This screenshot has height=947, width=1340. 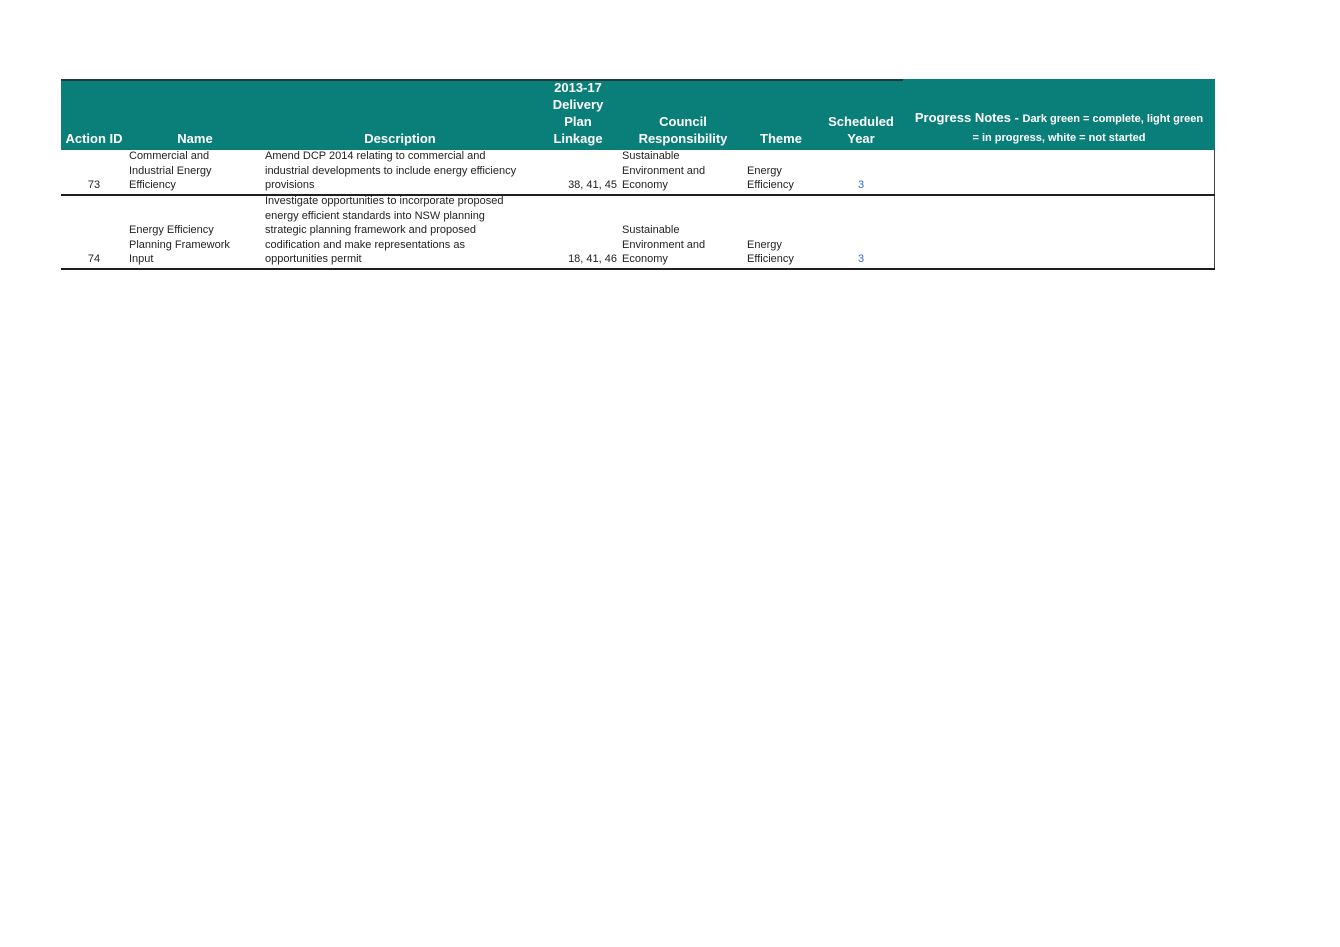 What do you see at coordinates (592, 185) in the screenshot?
I see `linkage-cell: 38, 41, 45` at bounding box center [592, 185].